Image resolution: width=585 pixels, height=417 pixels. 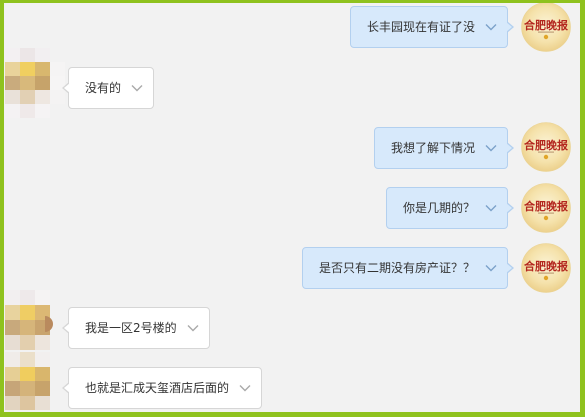 I want to click on message-bubble-sent: 长丰园现在有证了没, so click(x=432, y=27).